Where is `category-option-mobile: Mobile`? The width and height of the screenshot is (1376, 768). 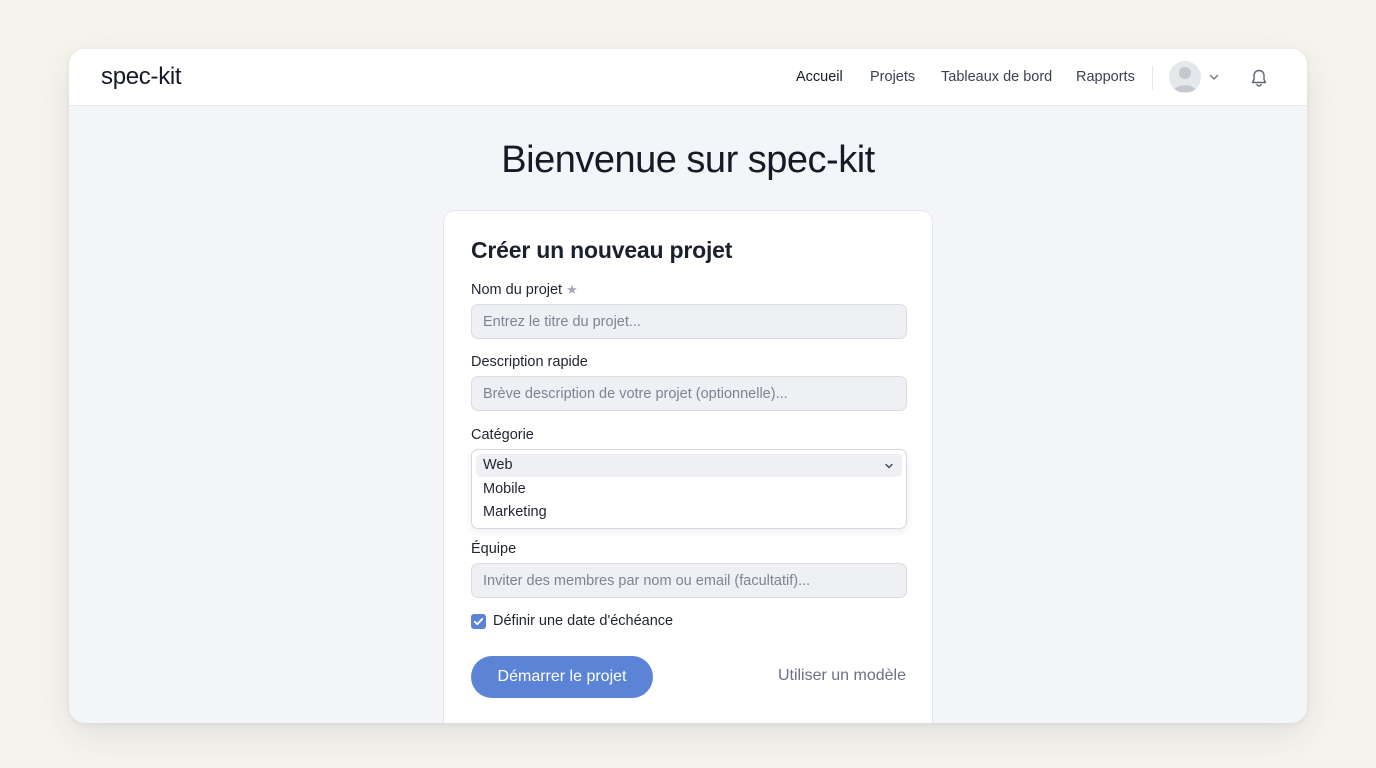
category-option-mobile: Mobile is located at coordinates (689, 489).